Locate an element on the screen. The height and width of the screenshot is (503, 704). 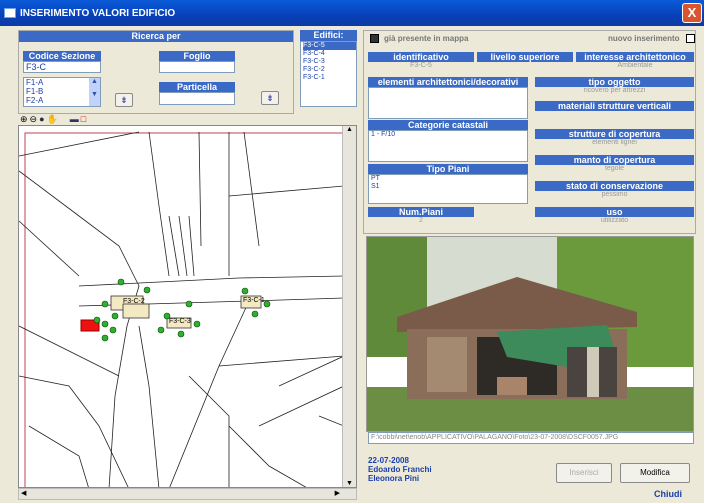
print-icon: ▬ is located at coordinates (74, 119).